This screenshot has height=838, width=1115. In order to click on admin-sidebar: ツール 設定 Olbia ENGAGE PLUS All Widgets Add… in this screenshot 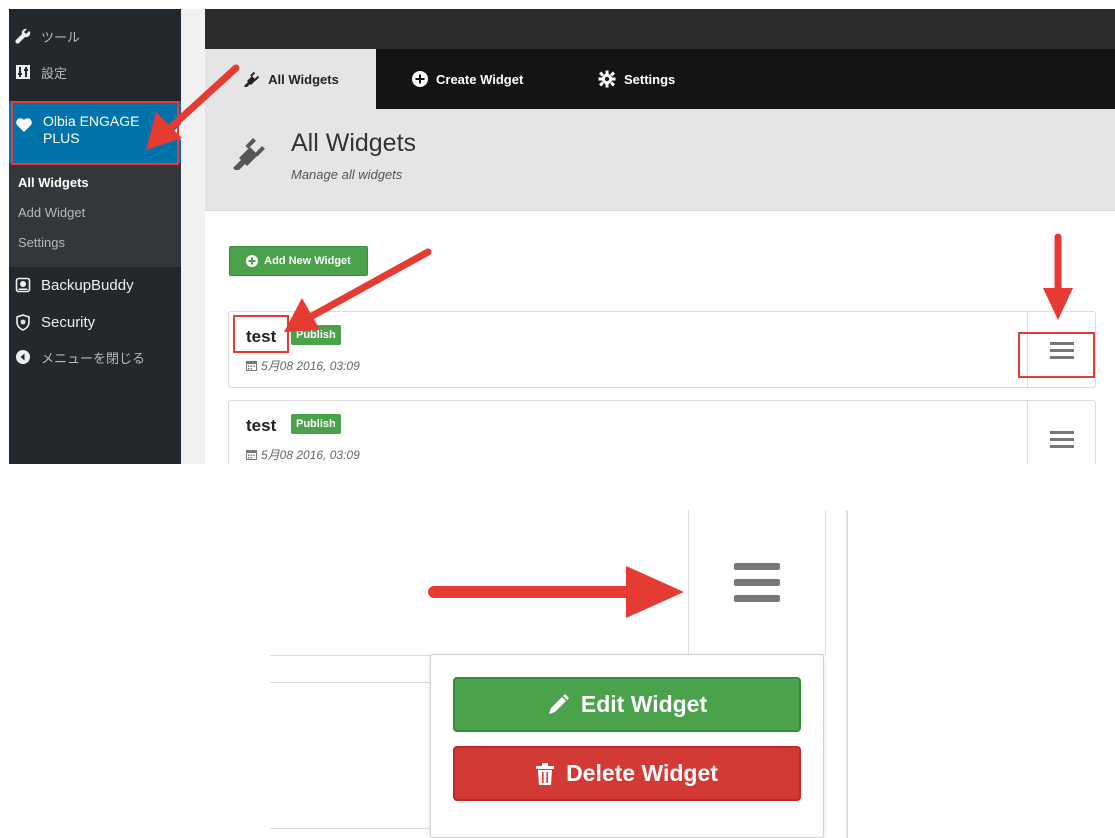, I will do `click(95, 236)`.